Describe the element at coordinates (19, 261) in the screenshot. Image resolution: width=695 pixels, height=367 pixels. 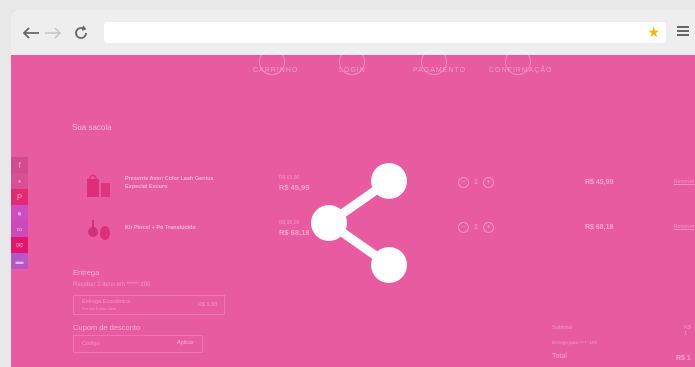
I see `sms-icon: ▬` at that location.